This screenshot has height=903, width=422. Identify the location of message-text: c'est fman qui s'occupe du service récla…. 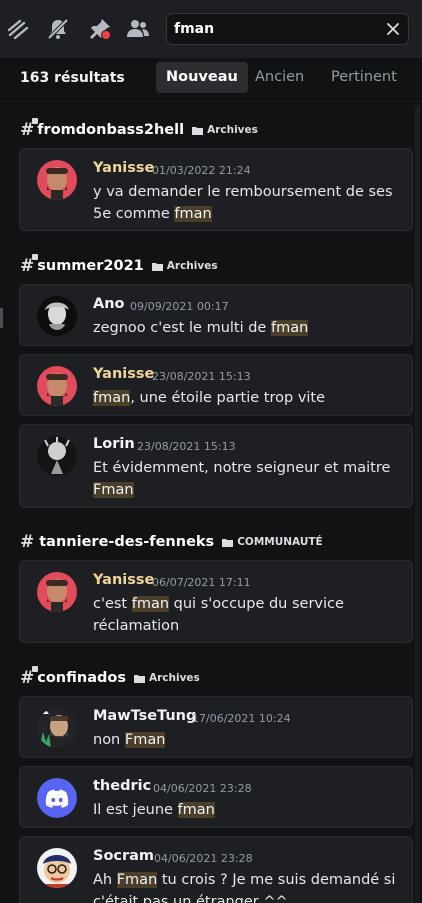
(248, 615).